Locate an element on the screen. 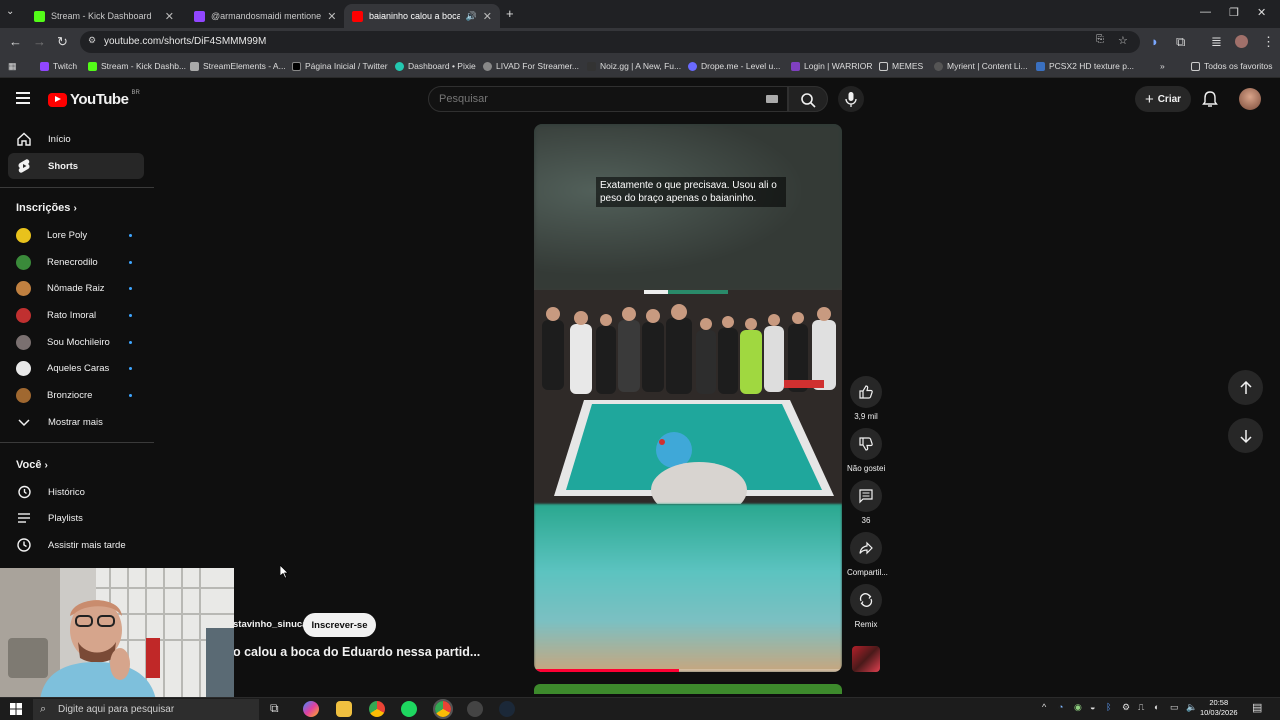 The width and height of the screenshot is (1280, 720). tray-nvidia-icon: ◒ is located at coordinates (1092, 707).